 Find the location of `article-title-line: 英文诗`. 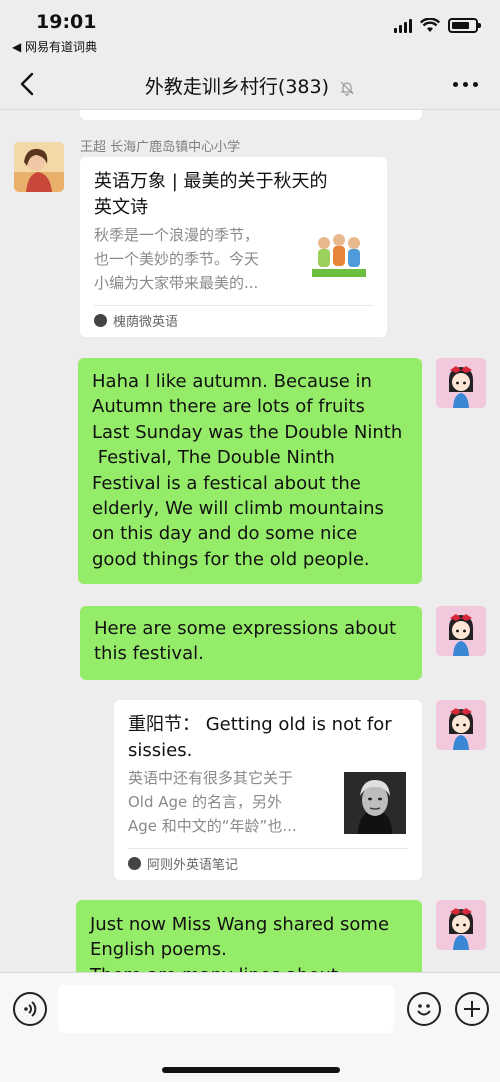

article-title-line: 英文诗 is located at coordinates (121, 207).